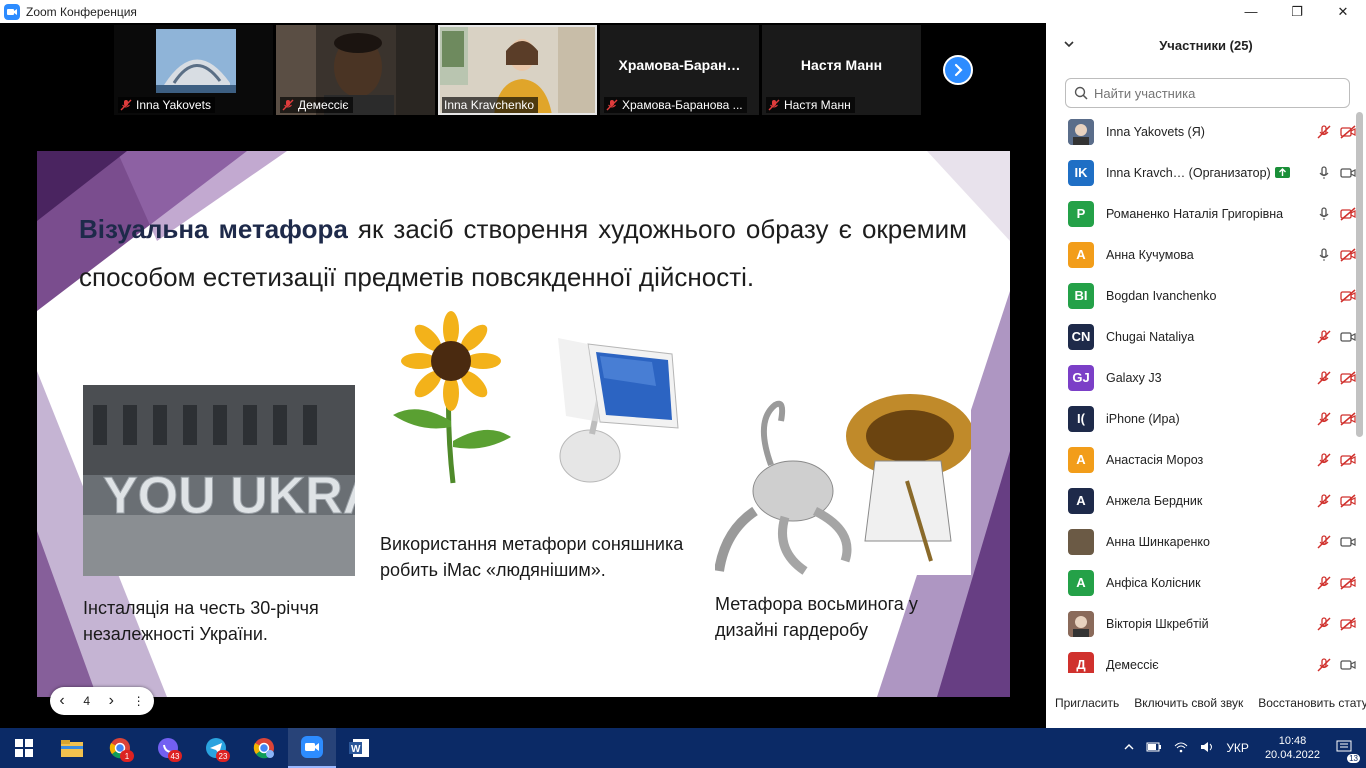 The image size is (1366, 768). Describe the element at coordinates (264, 748) in the screenshot. I see `chrome-profile-icon` at that location.